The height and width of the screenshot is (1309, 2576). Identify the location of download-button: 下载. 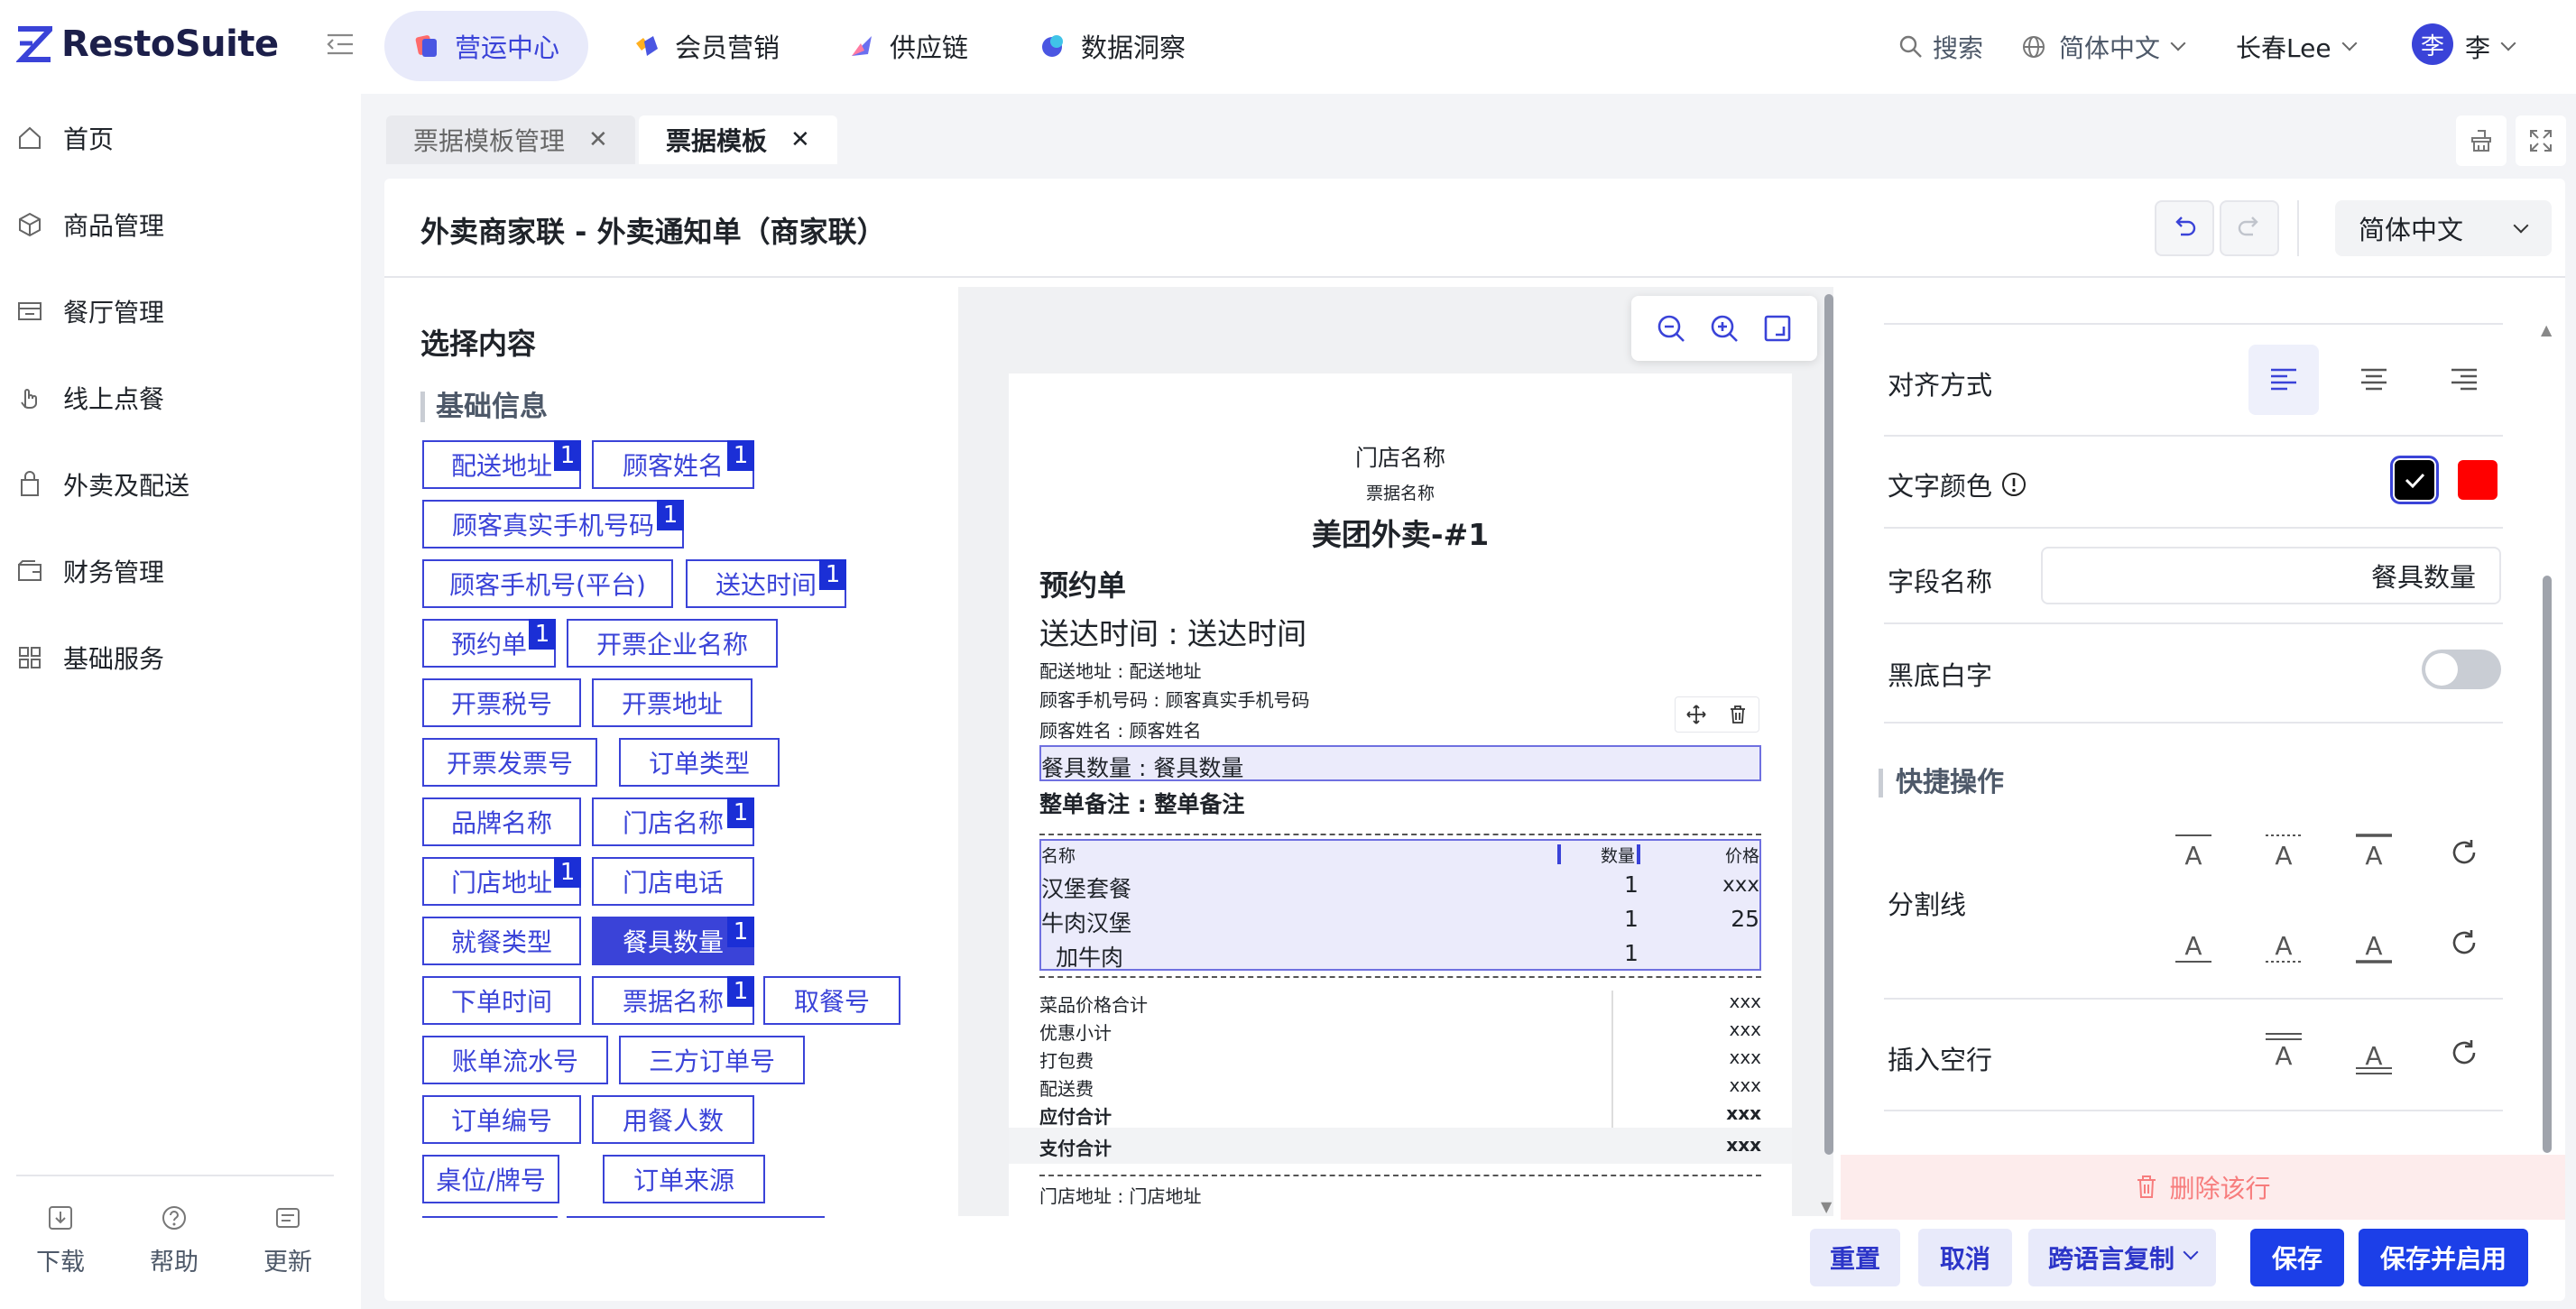
(61, 1240).